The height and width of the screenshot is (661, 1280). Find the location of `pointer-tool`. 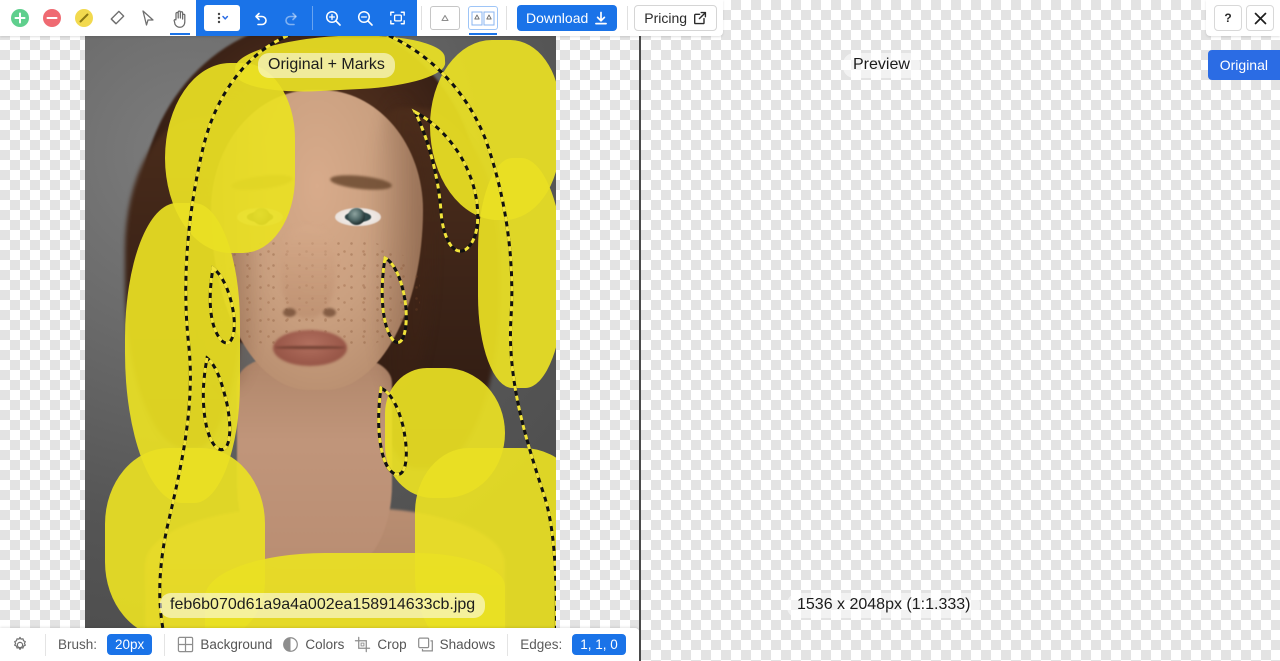

pointer-tool is located at coordinates (148, 18).